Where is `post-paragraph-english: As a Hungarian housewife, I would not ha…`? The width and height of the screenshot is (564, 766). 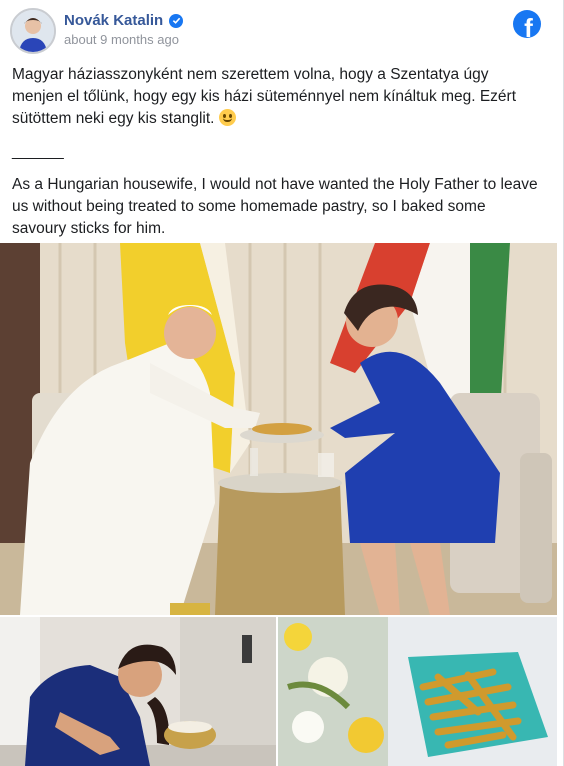
post-paragraph-english: As a Hungarian housewife, I would not ha… is located at coordinates (275, 206).